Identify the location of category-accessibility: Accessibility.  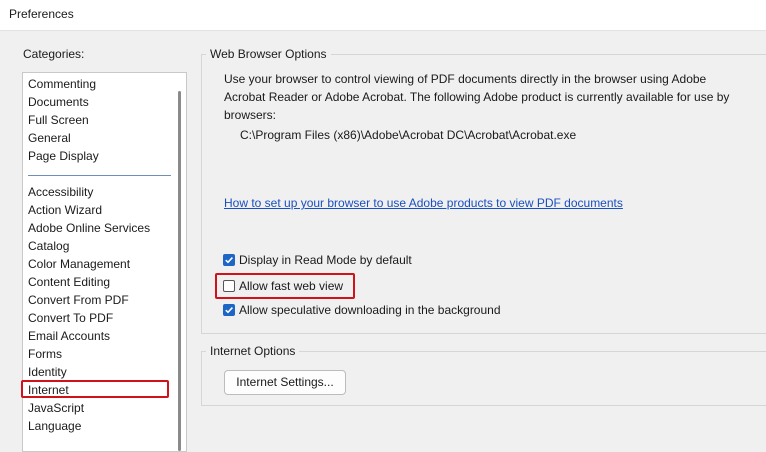
(60, 192).